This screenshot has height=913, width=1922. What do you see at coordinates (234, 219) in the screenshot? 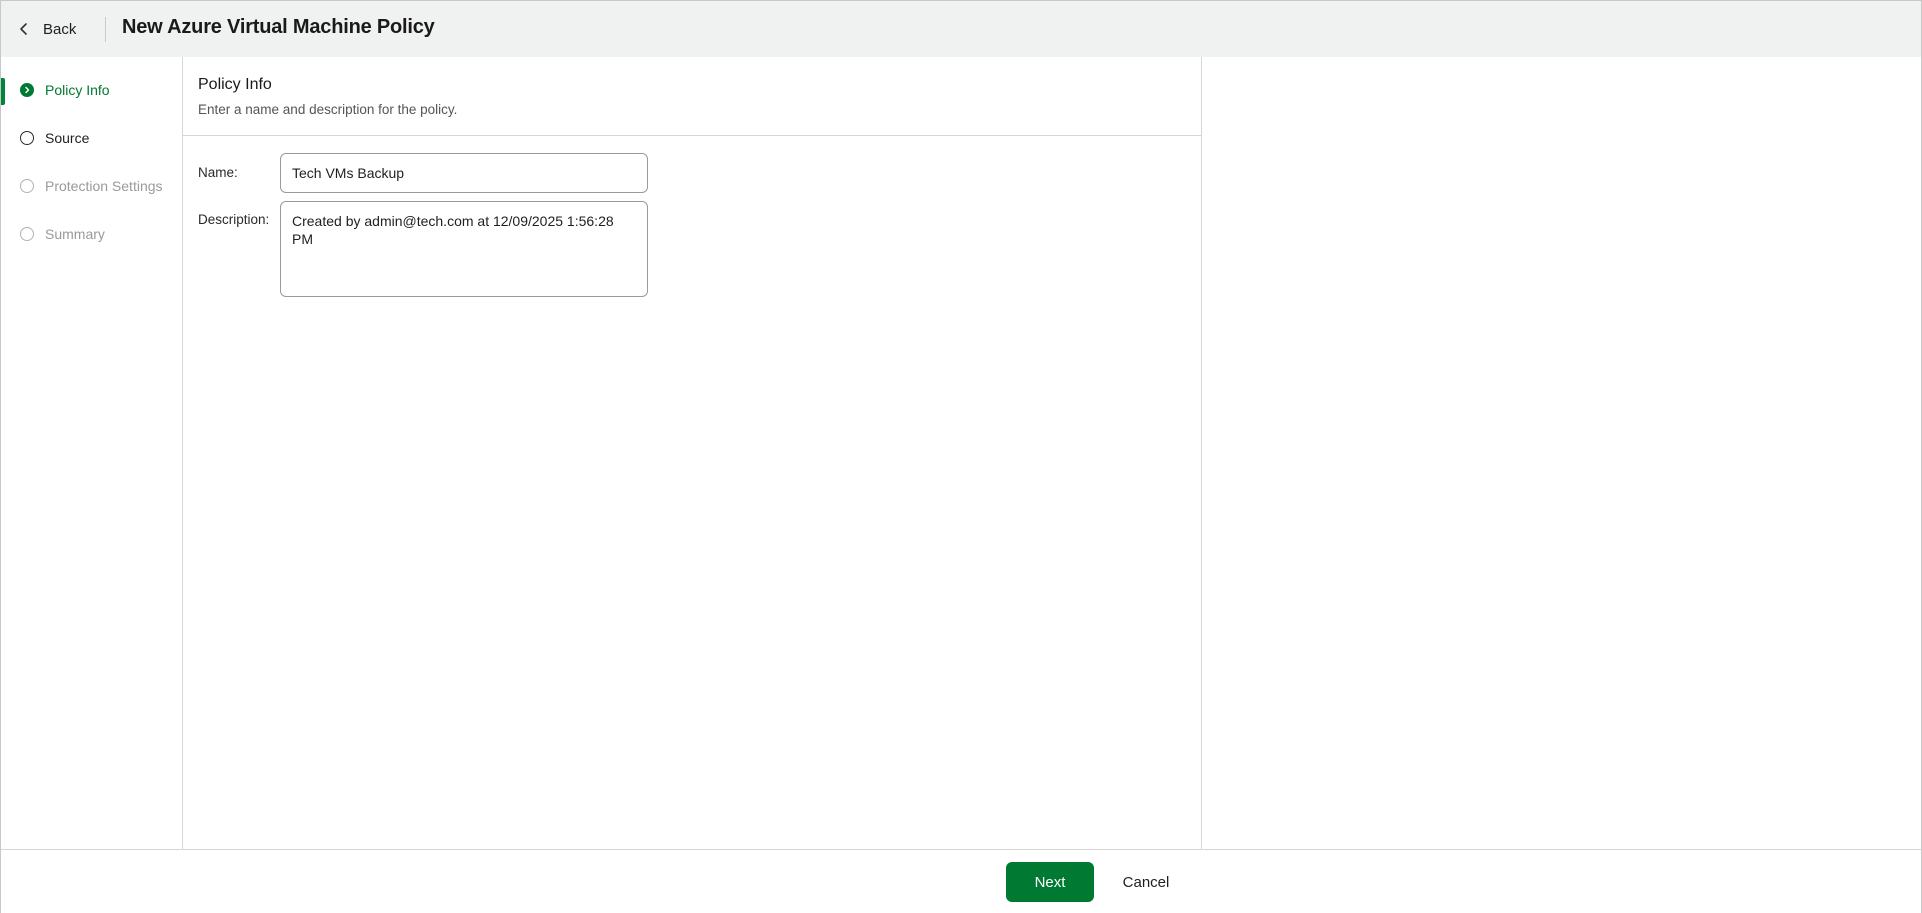
I see `description-label: Description:` at bounding box center [234, 219].